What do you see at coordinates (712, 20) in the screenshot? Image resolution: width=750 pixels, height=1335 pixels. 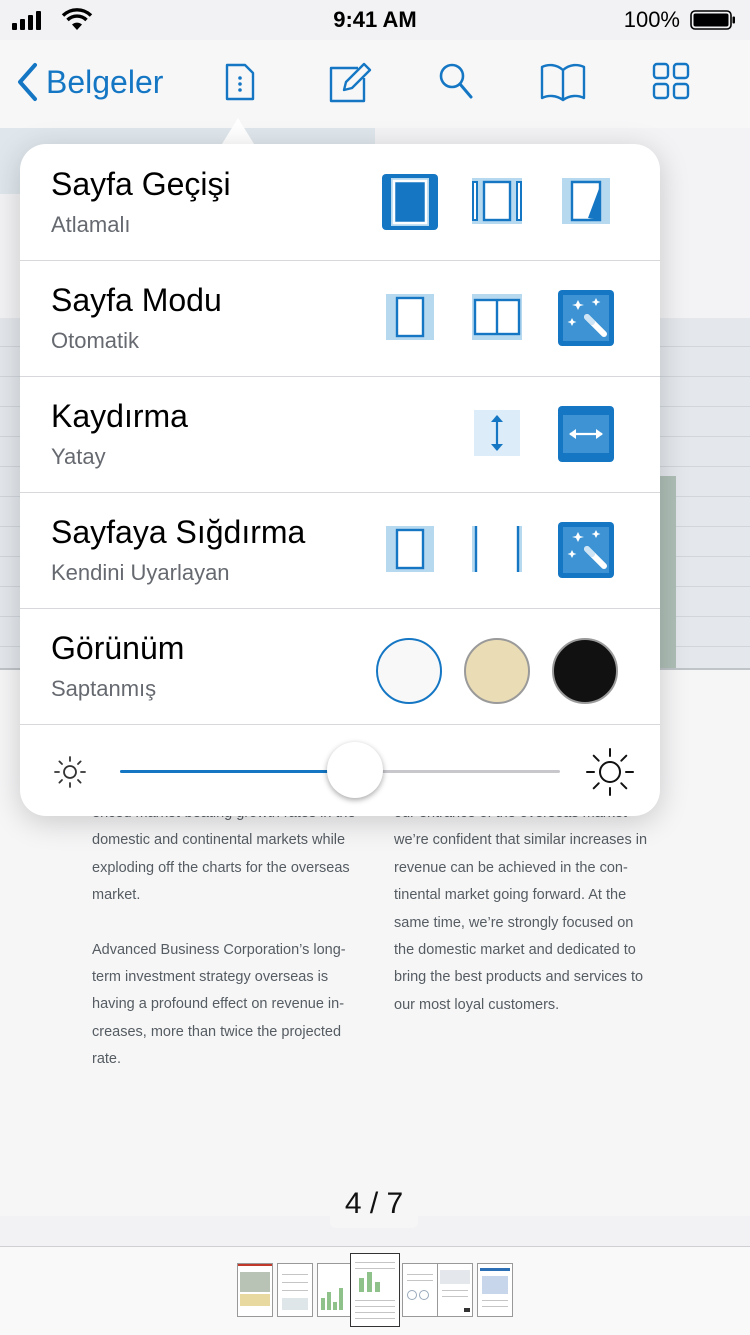 I see `battery-icon` at bounding box center [712, 20].